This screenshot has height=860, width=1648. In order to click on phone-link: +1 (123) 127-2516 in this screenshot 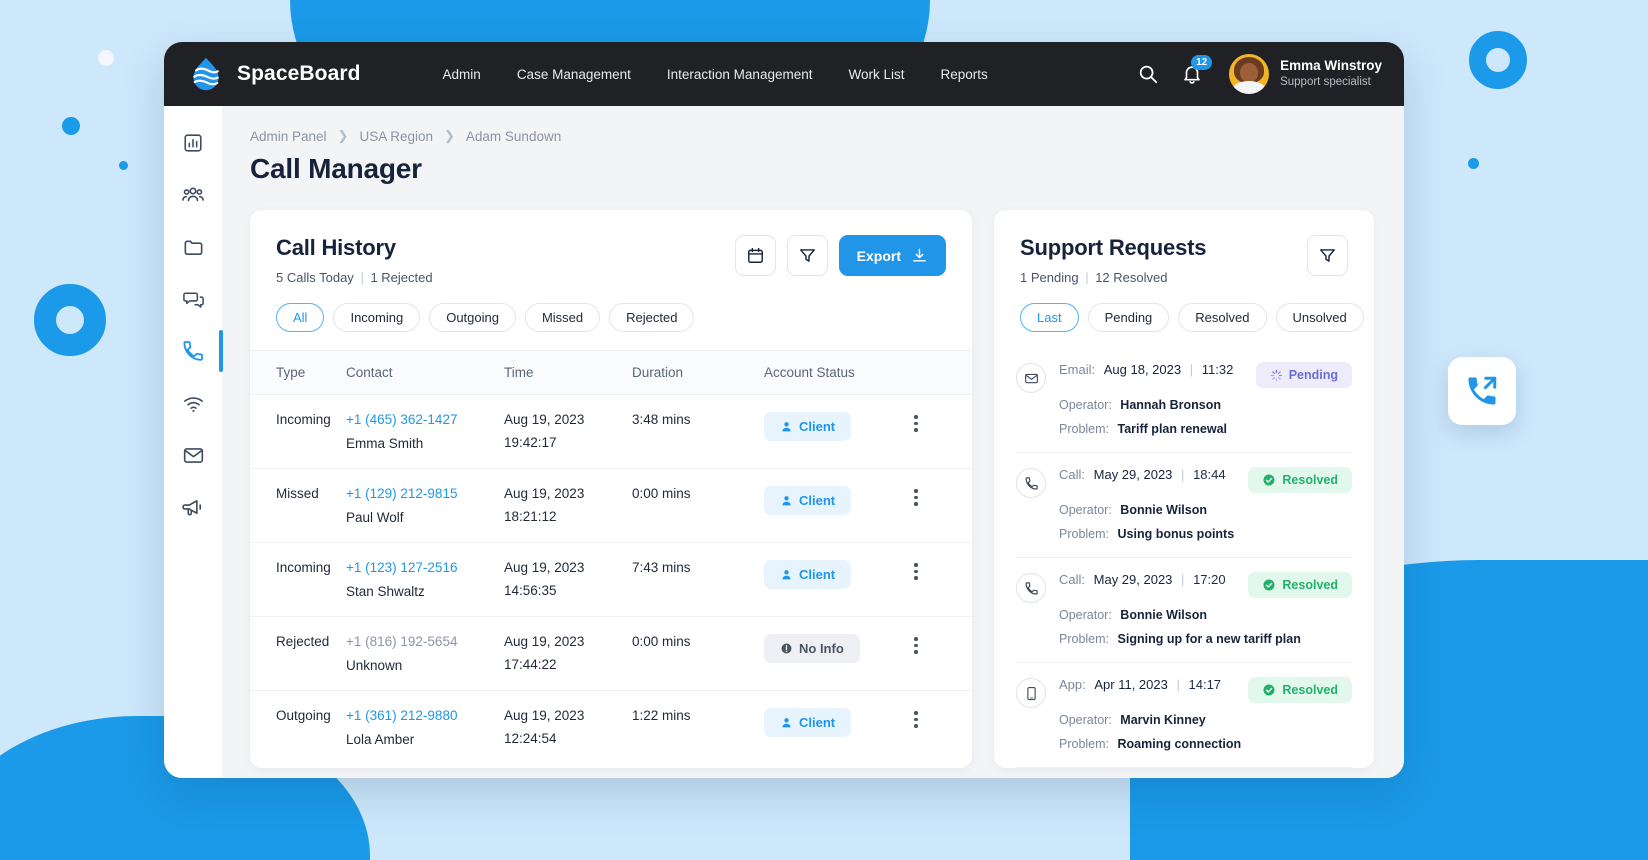, I will do `click(425, 567)`.